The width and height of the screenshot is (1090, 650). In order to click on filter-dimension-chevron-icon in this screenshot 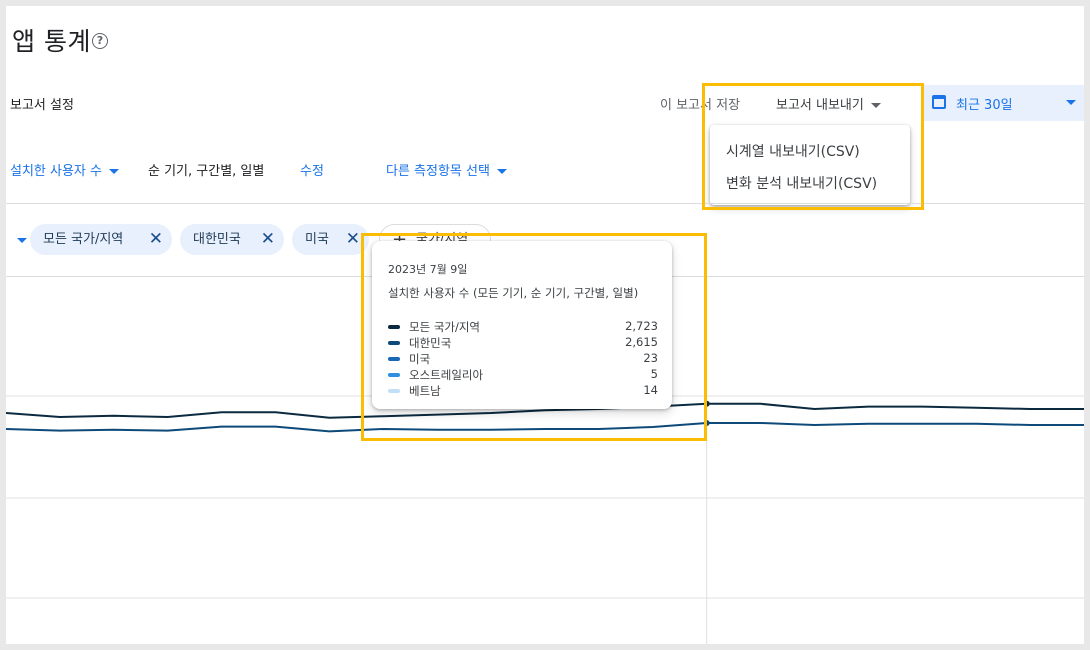, I will do `click(22, 240)`.